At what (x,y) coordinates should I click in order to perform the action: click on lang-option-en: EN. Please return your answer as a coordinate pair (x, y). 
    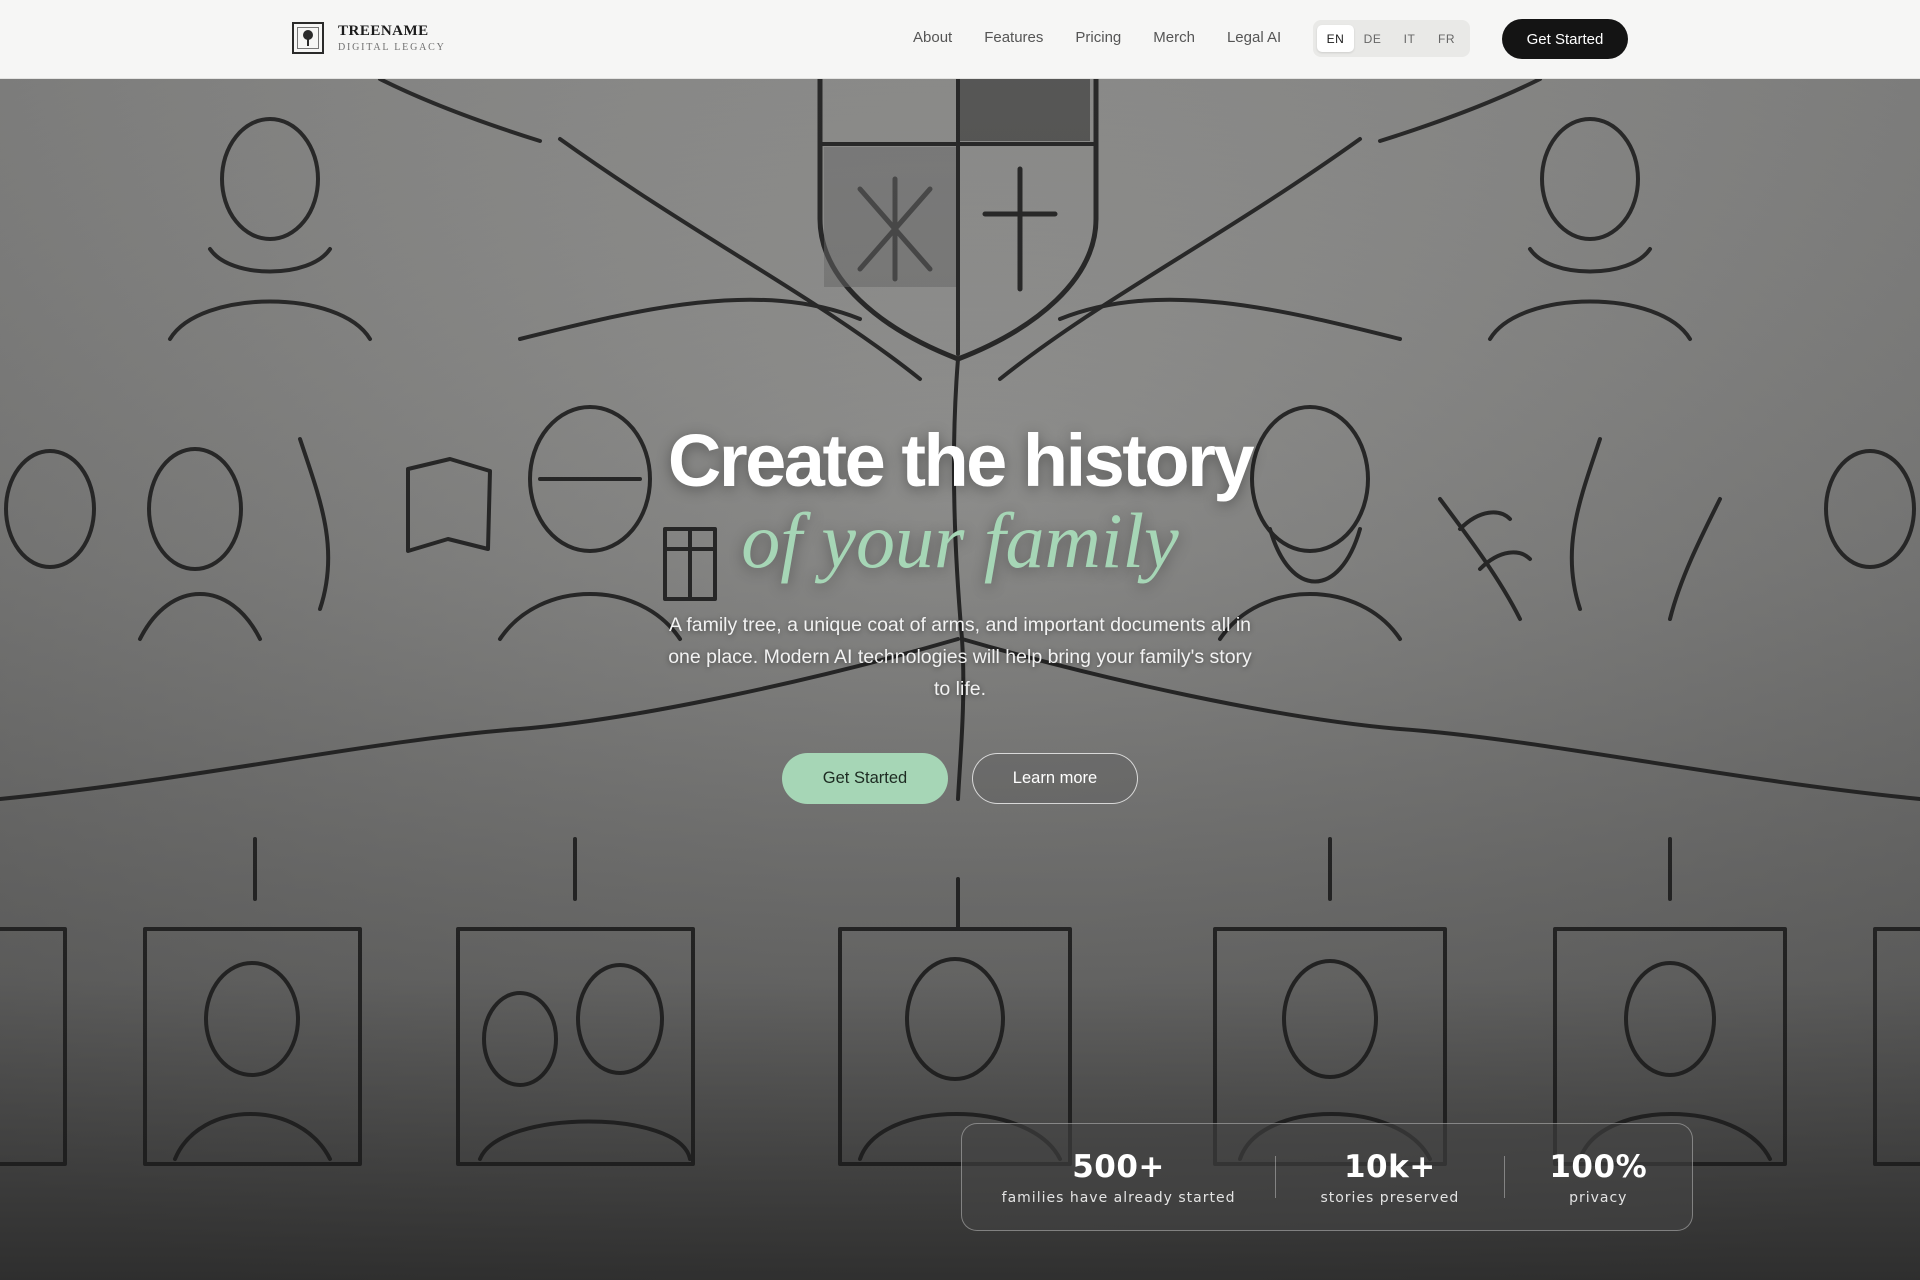
    Looking at the image, I should click on (1335, 38).